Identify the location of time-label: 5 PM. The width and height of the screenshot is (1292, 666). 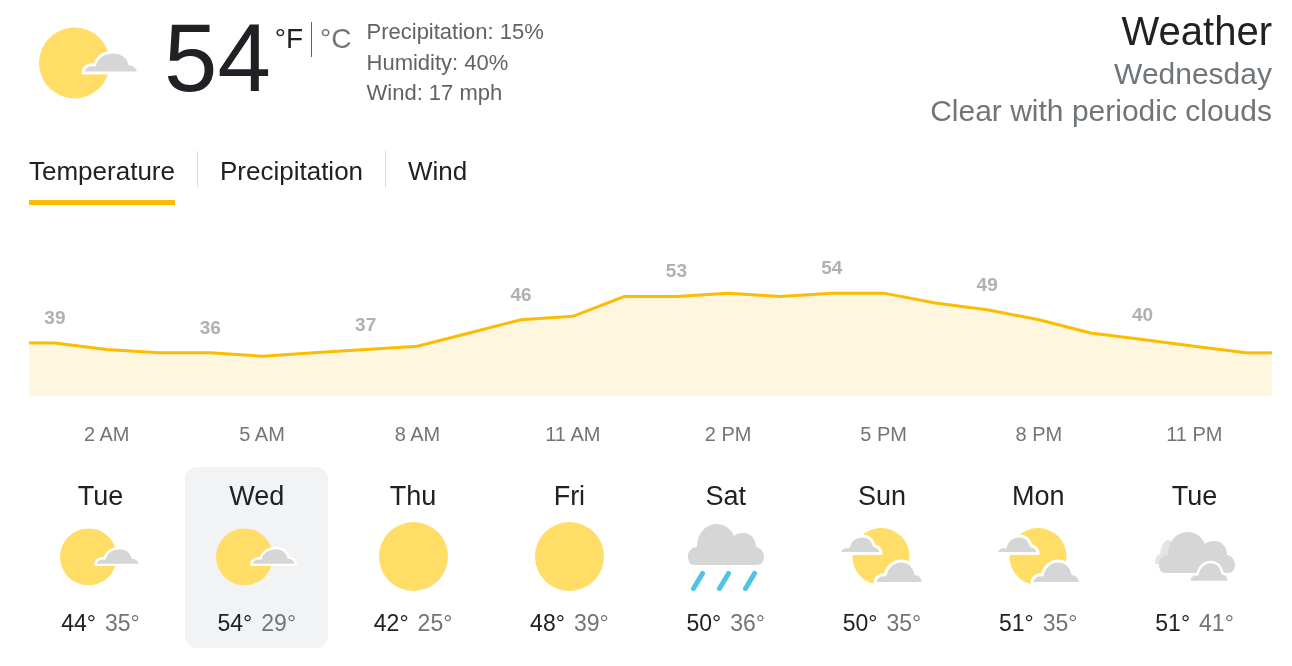
(883, 434).